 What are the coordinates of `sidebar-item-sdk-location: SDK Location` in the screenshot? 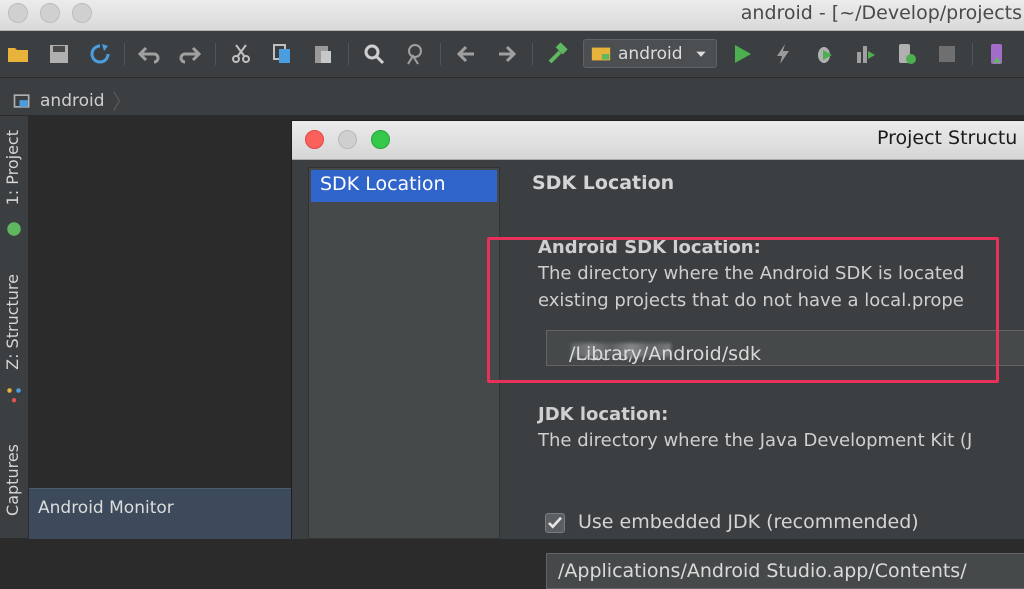 It's located at (404, 186).